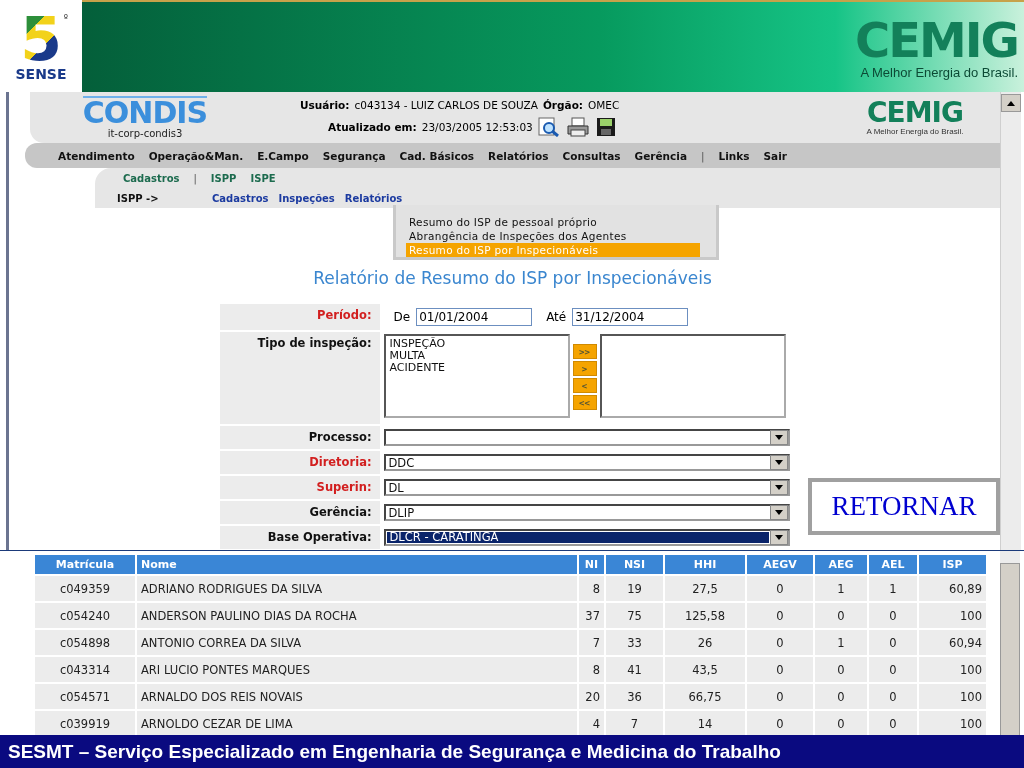 The image size is (1024, 768). Describe the element at coordinates (604, 104) in the screenshot. I see `org-value: OMEC` at that location.